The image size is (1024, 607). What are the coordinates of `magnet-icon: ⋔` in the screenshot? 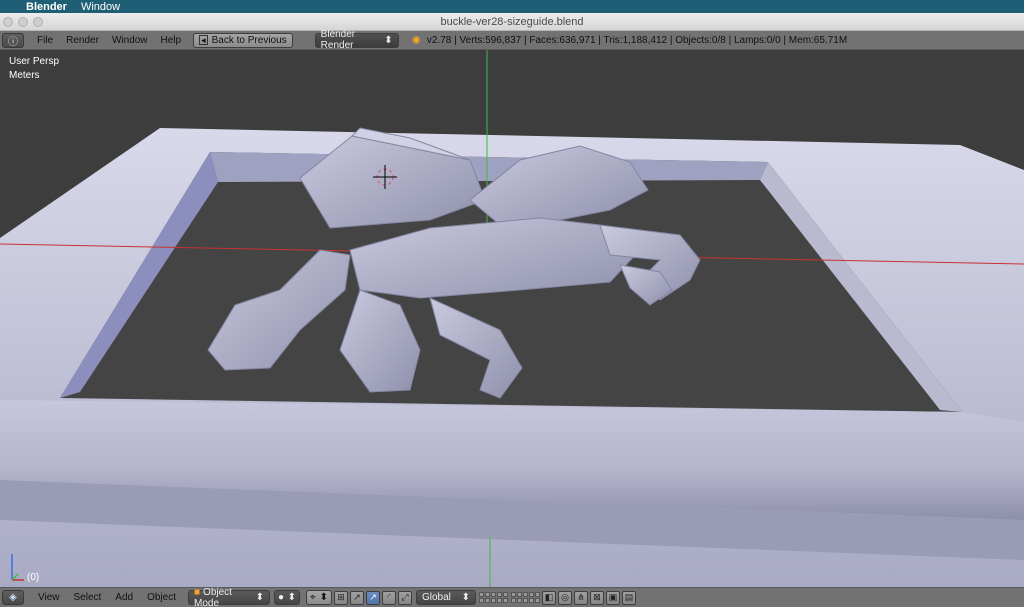 It's located at (581, 597).